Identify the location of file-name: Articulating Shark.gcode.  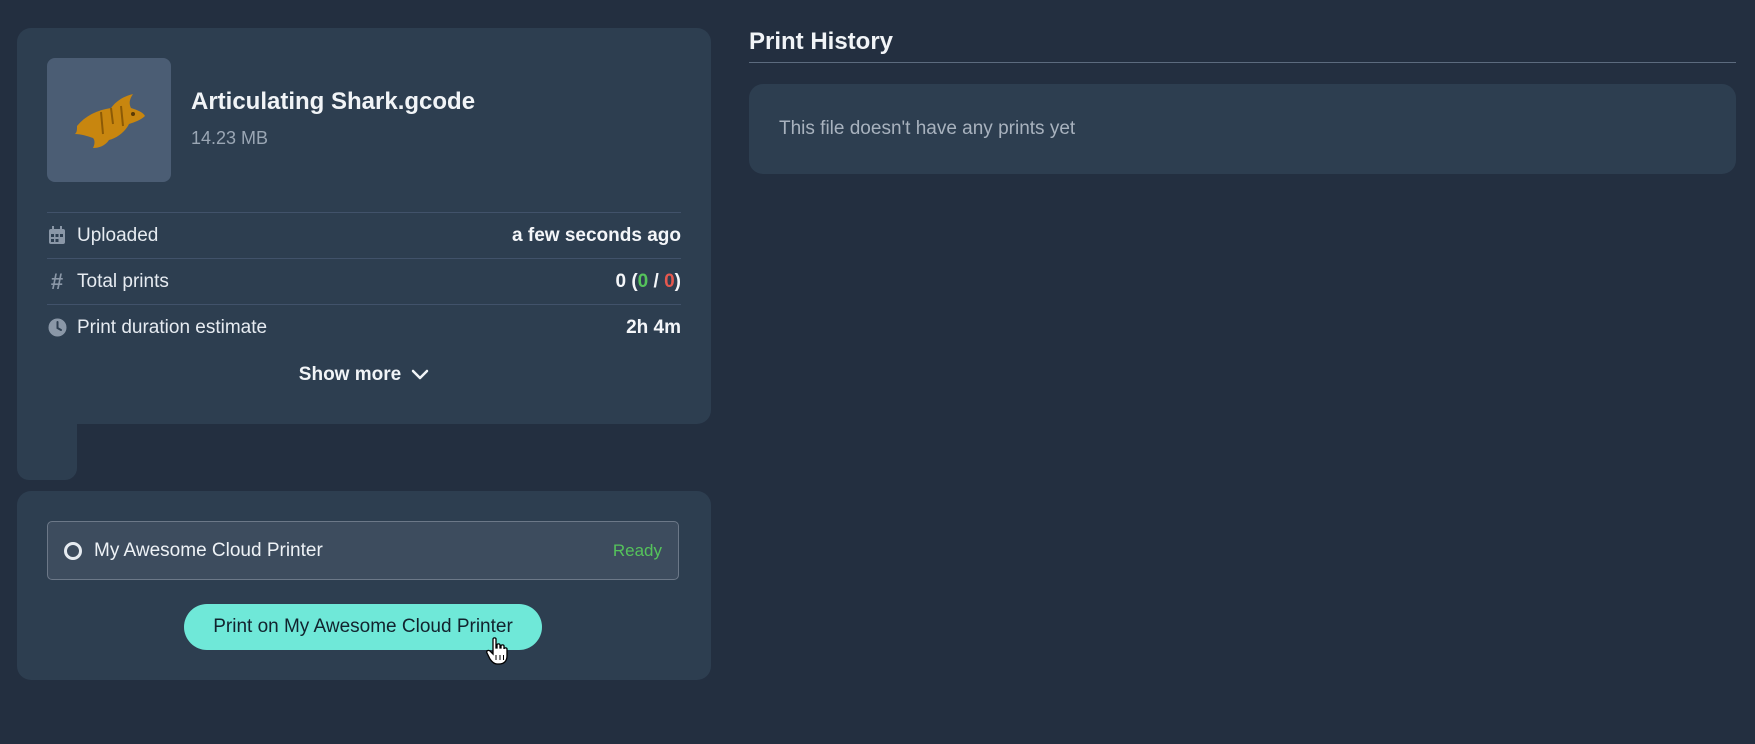
(333, 101).